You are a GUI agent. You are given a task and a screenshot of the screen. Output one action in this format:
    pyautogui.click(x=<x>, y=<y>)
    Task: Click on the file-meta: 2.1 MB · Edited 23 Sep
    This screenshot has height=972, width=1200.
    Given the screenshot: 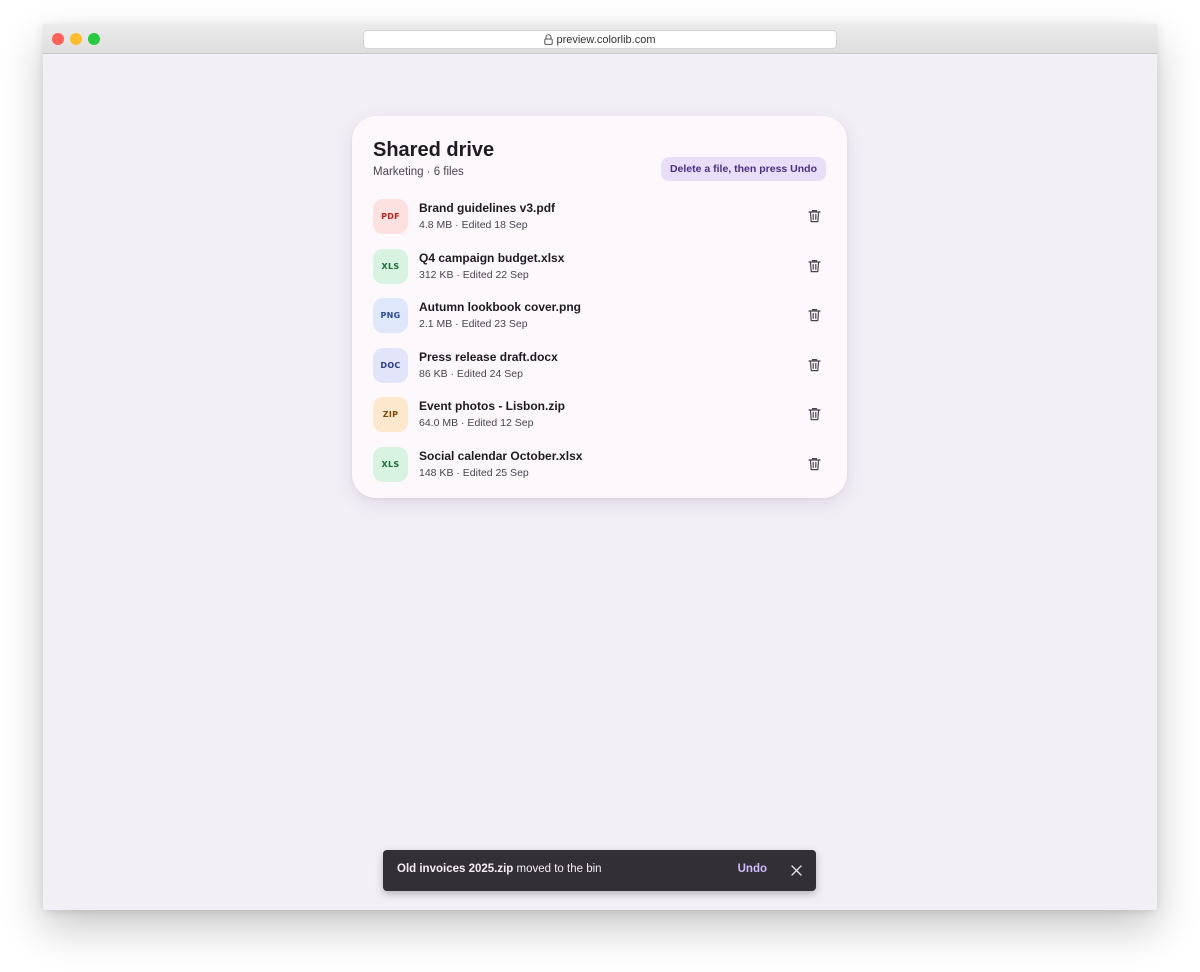 What is the action you would take?
    pyautogui.click(x=473, y=324)
    